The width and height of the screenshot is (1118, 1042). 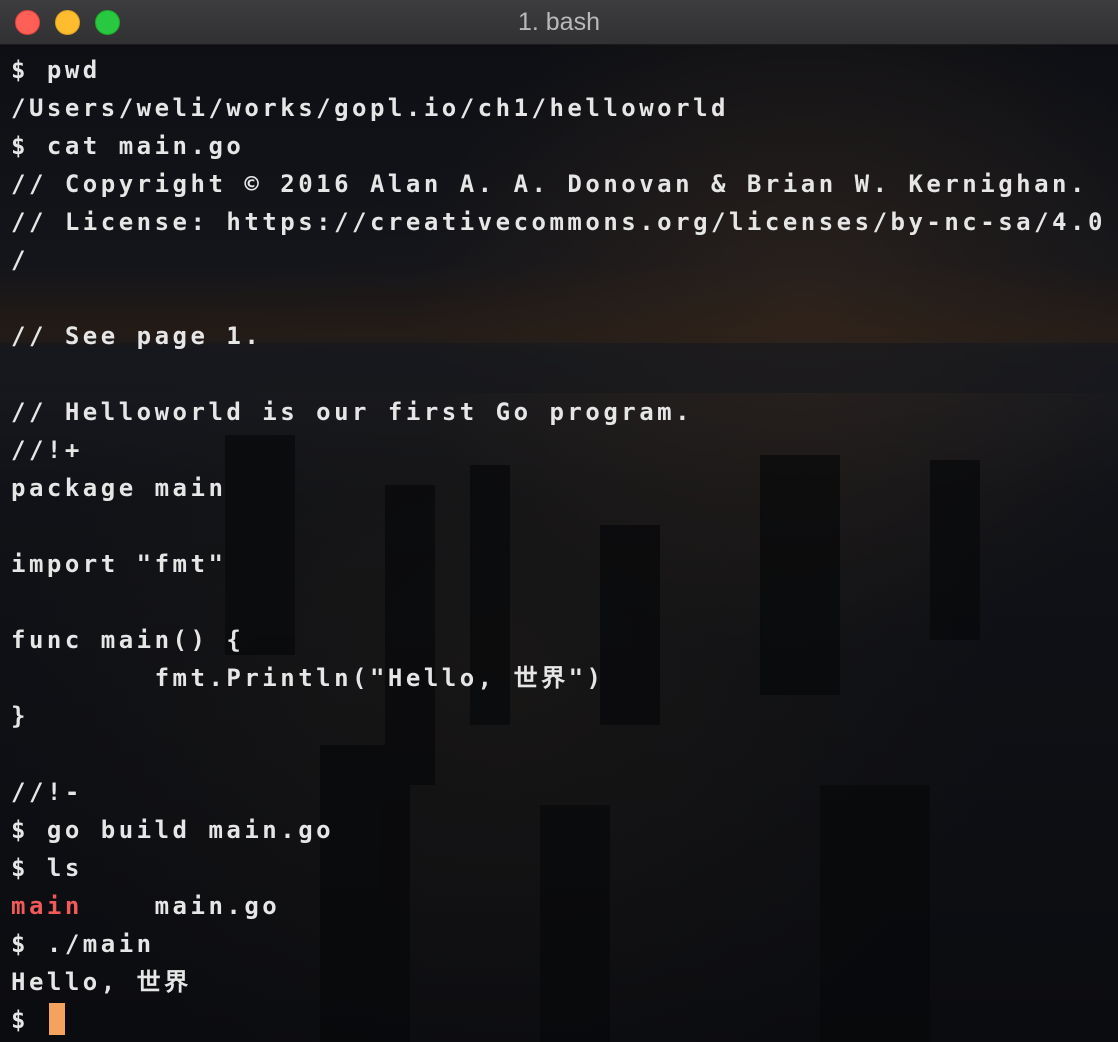 What do you see at coordinates (173, 830) in the screenshot?
I see `terminal-line: $ go build main.go` at bounding box center [173, 830].